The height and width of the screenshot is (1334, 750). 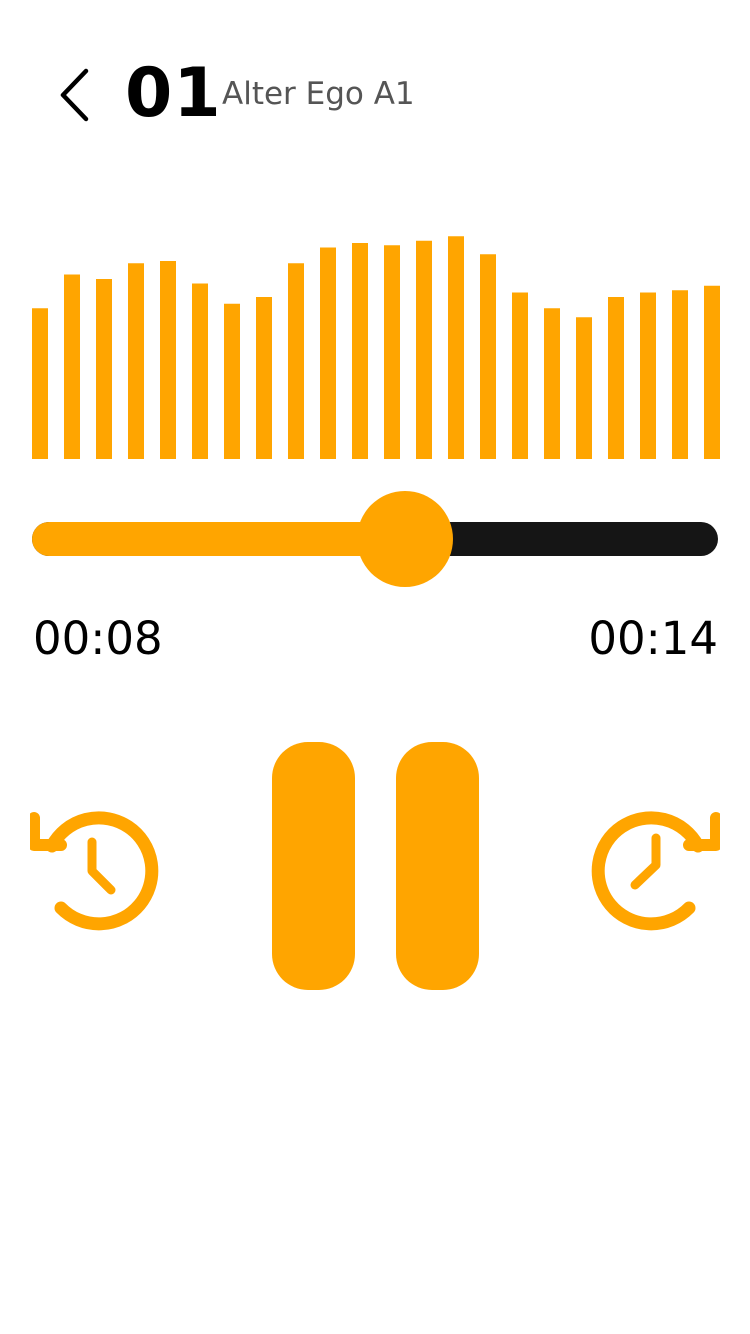 I want to click on elapsed-time: 00:08, so click(x=98, y=638).